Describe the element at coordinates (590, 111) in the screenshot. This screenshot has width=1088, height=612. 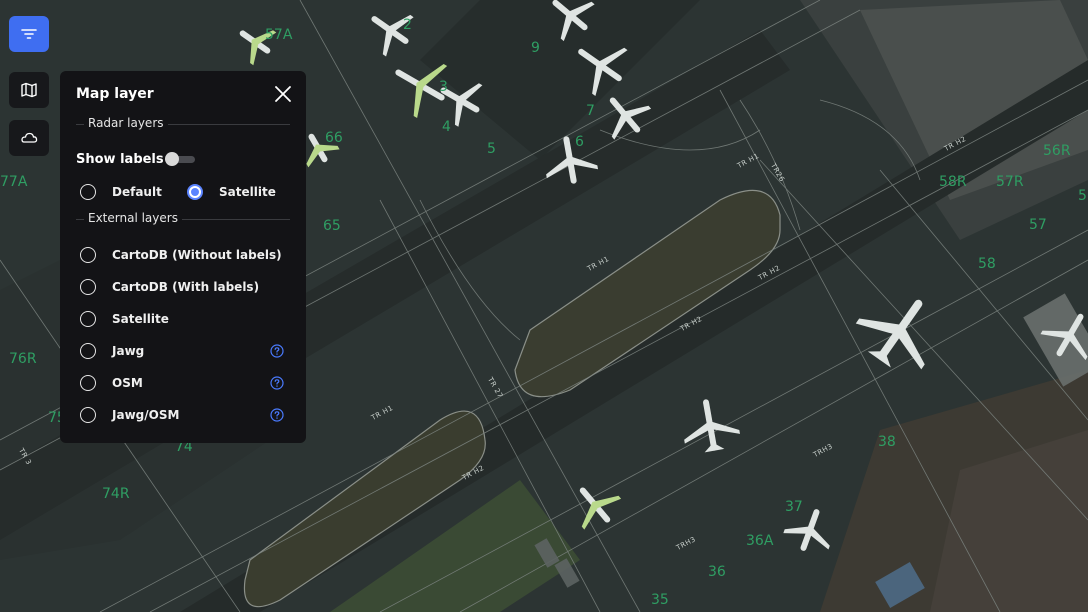
I see `stand-label: 7` at that location.